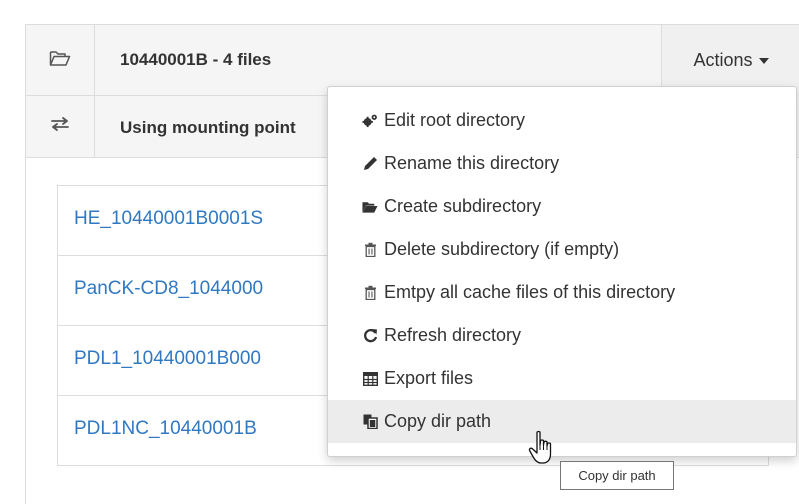  I want to click on menu-item-label: Edit root directory, so click(455, 120).